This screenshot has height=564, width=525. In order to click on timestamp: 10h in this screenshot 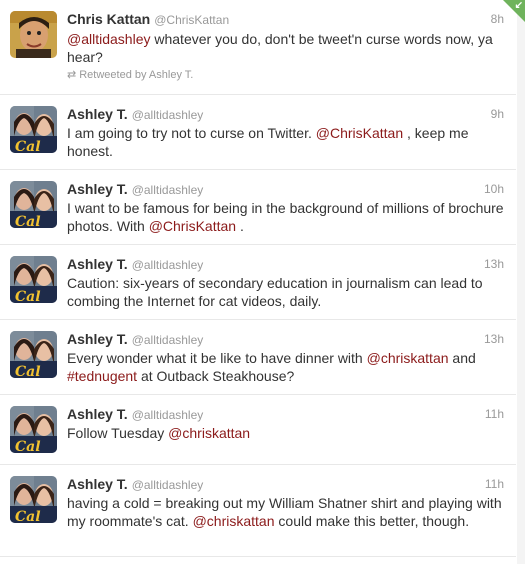, I will do `click(494, 189)`.